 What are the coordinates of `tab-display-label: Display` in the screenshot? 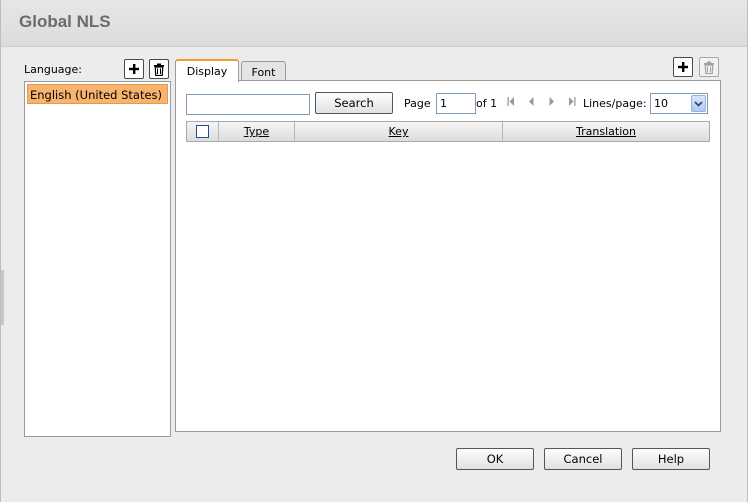 It's located at (207, 71).